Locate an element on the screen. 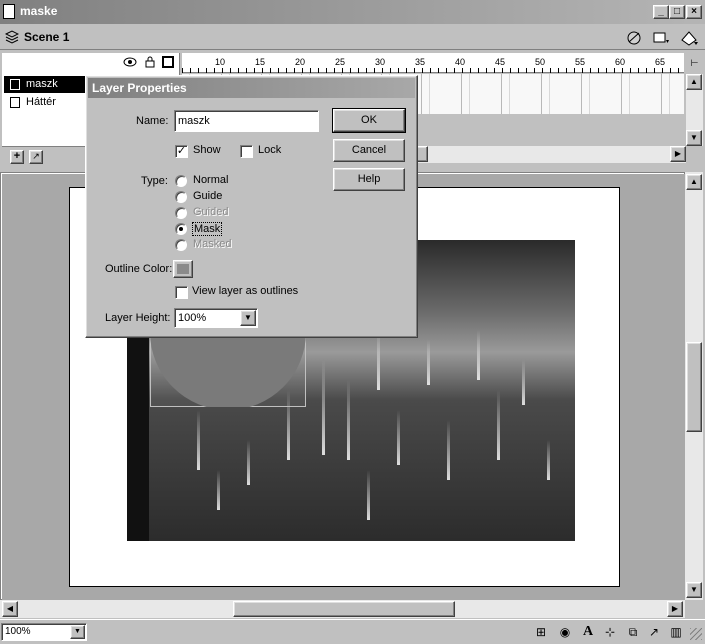  outline-color-label: Outline Color: is located at coordinates (139, 269).